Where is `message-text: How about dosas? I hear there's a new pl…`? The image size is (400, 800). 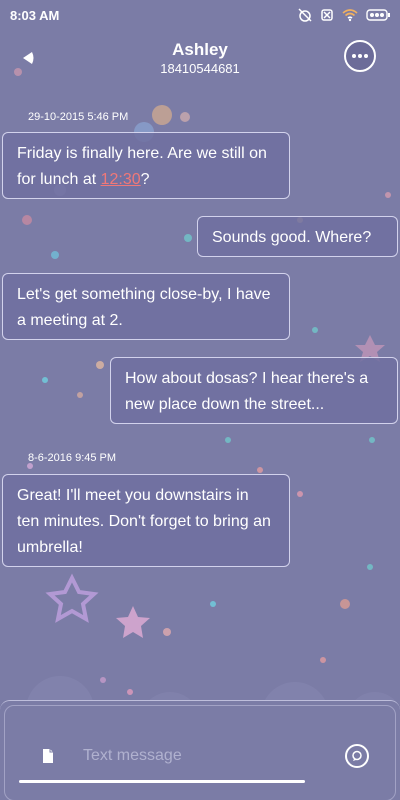 message-text: How about dosas? I hear there's a new pl… is located at coordinates (247, 391).